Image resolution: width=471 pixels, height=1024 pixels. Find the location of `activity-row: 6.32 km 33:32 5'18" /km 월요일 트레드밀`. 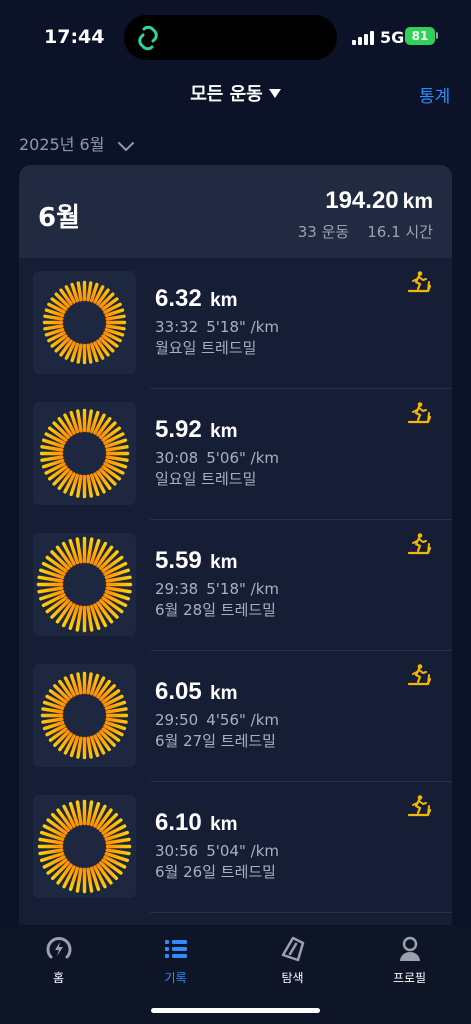

activity-row: 6.32 km 33:32 5'18" /km 월요일 트레드밀 is located at coordinates (235, 323).